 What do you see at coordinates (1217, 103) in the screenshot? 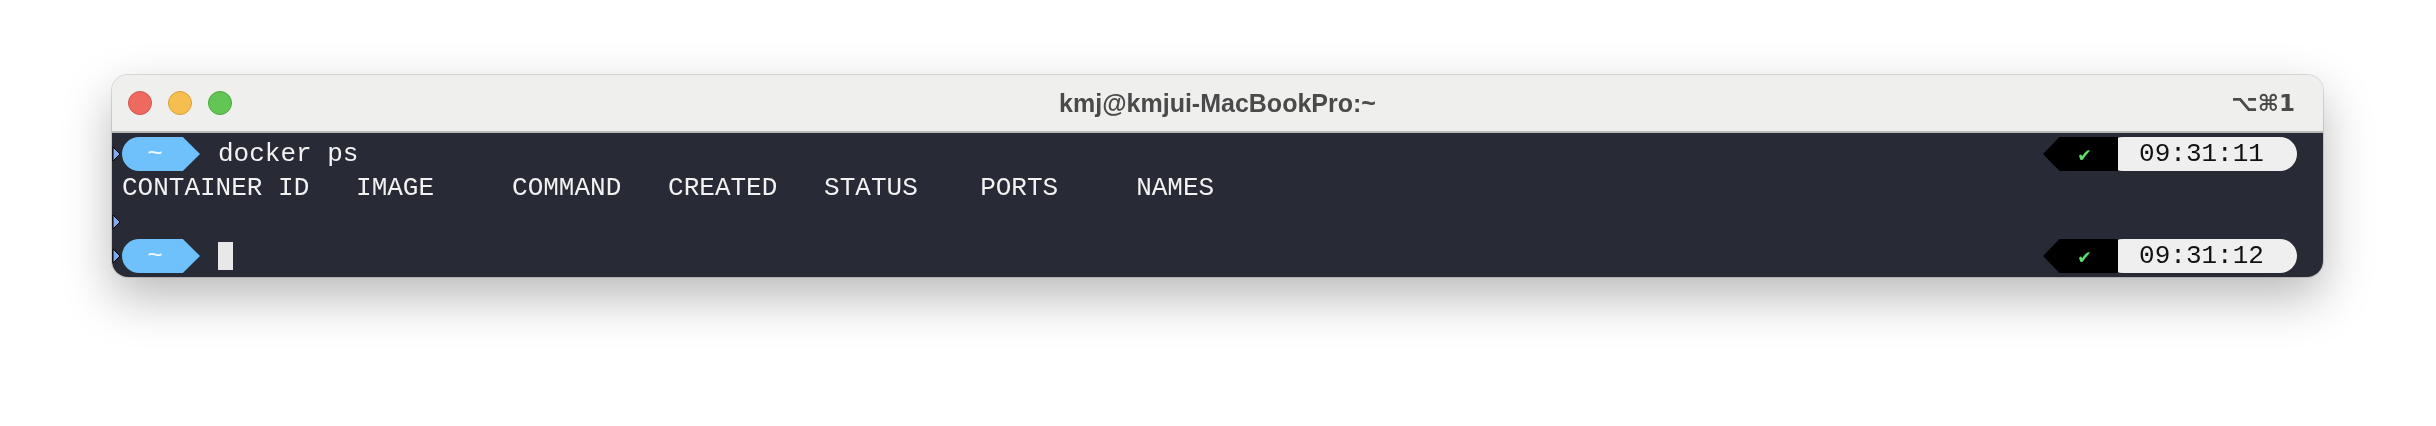
I see `window-title: kmj@kmjui-MacBookPro:~` at bounding box center [1217, 103].